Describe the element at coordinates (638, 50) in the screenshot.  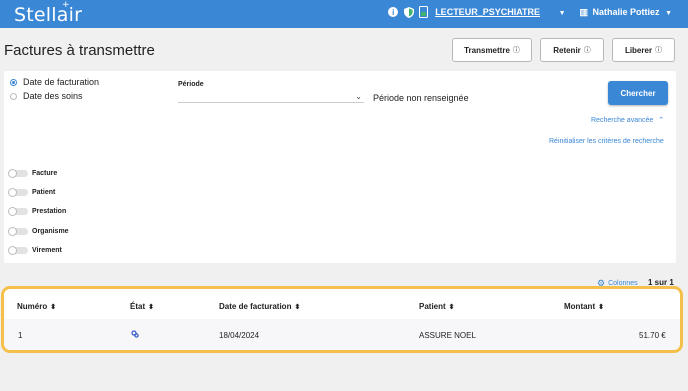
I see `liberer-label: Liberer` at that location.